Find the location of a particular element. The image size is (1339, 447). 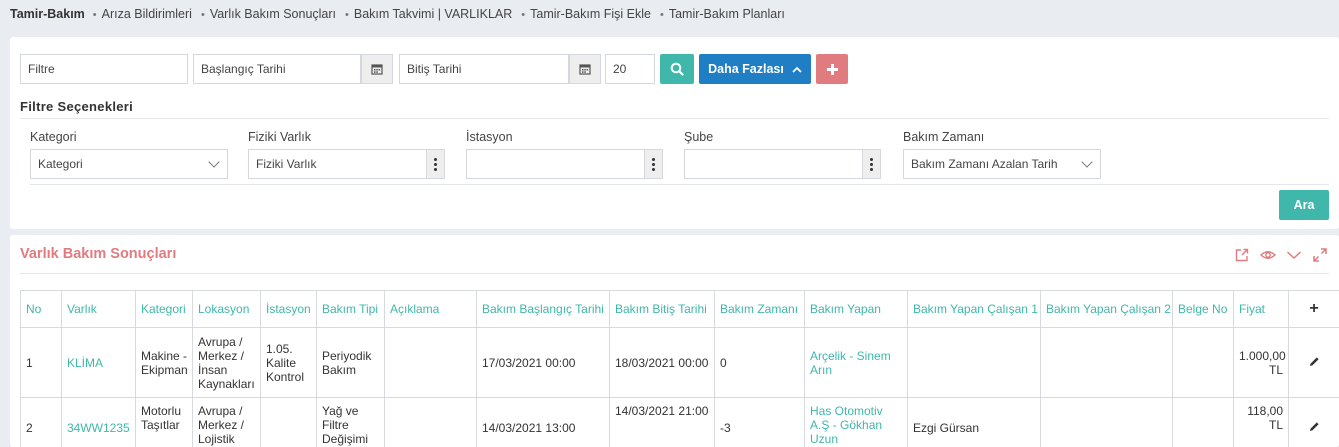

kategori-label: Kategori is located at coordinates (53, 137).